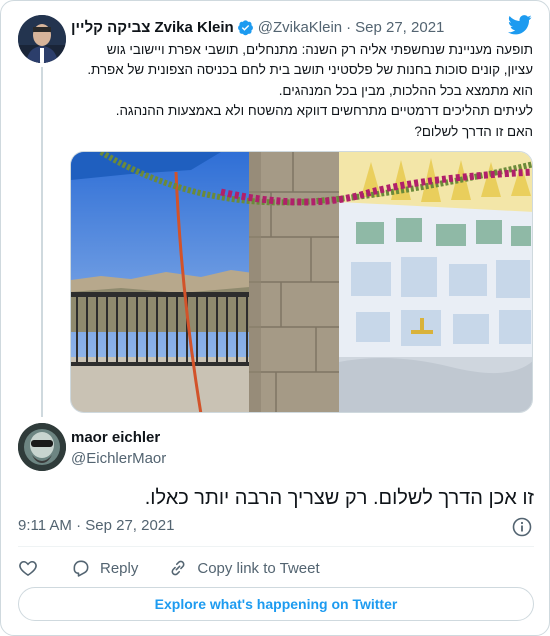 The image size is (550, 636). I want to click on reply-author-handle: @EichlerMaor, so click(118, 458).